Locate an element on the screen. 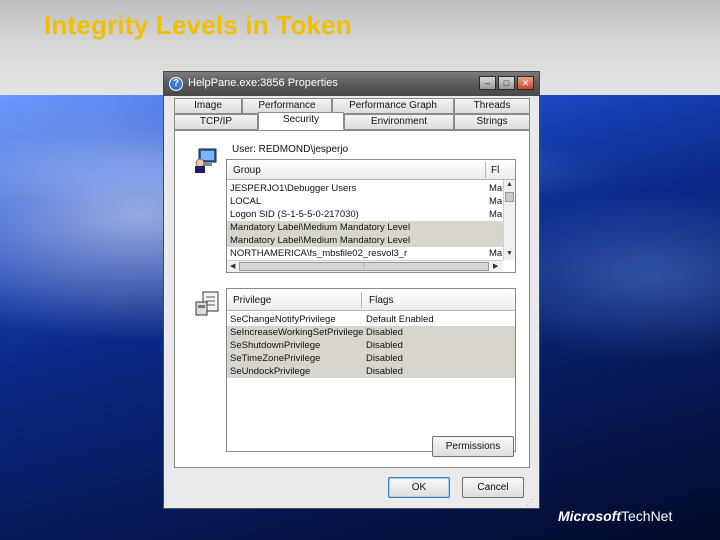 Image resolution: width=720 pixels, height=540 pixels. list-item: JESPERJO1\Debugger Users Ma is located at coordinates (365, 188).